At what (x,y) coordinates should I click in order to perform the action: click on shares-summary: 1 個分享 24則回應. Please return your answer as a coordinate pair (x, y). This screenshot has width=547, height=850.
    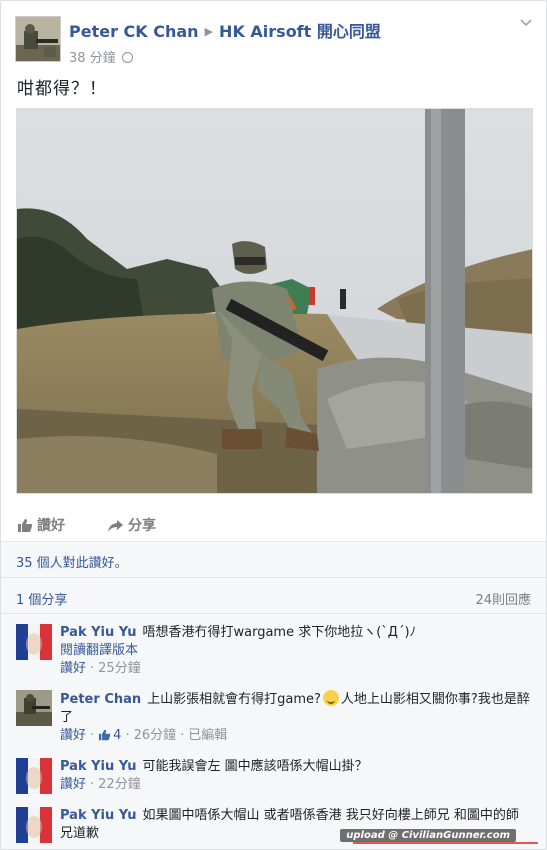
    Looking at the image, I should click on (273, 596).